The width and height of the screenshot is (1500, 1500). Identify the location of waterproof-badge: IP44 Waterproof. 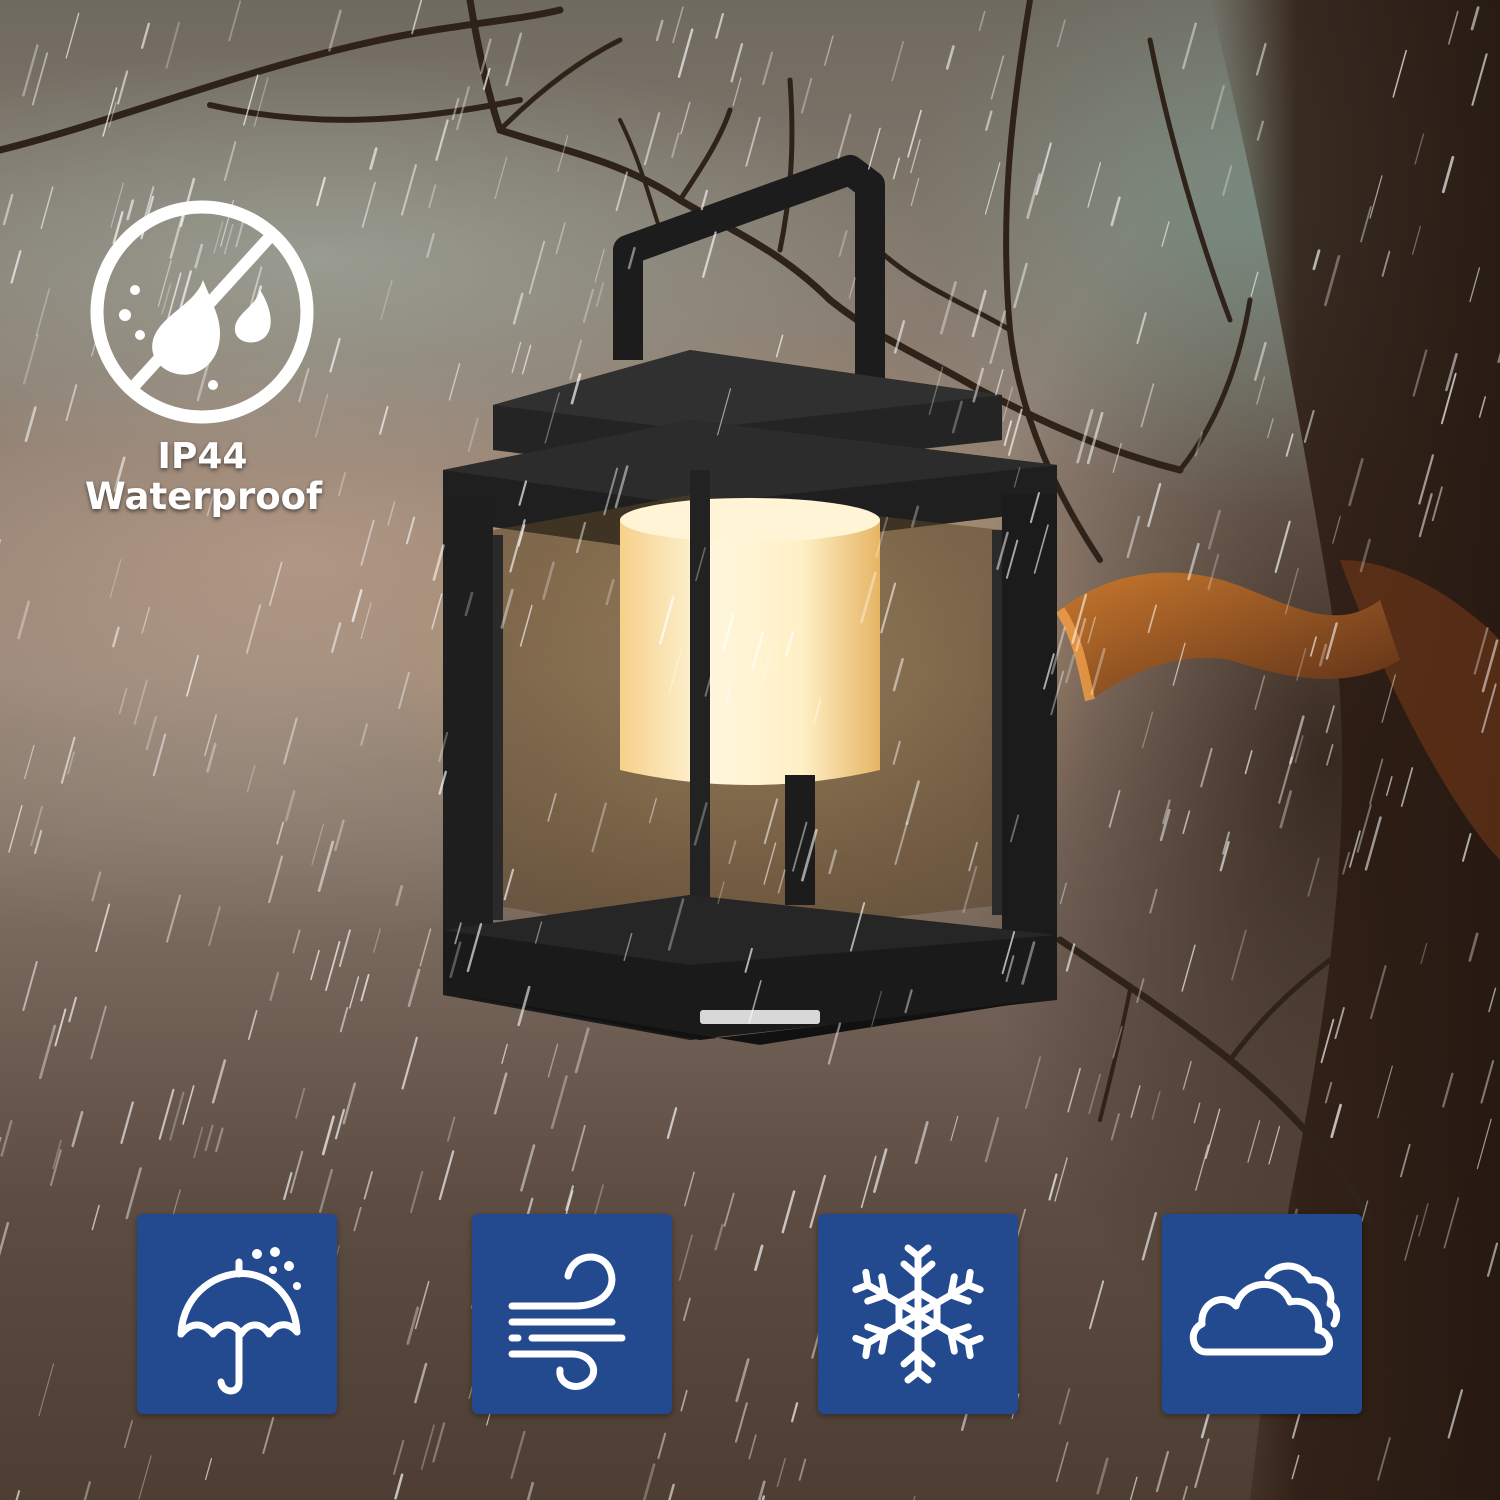
(204, 360).